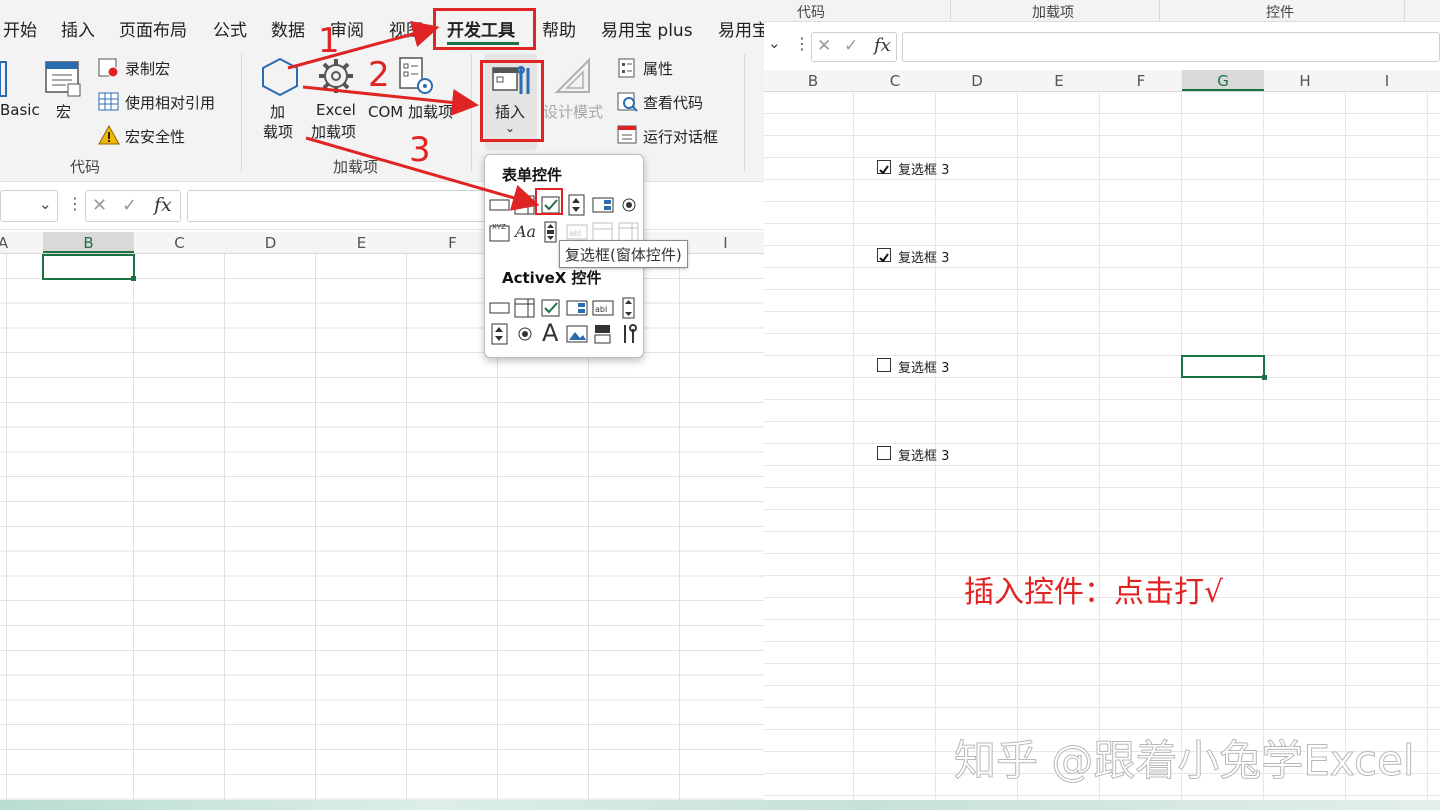 This screenshot has height=810, width=1440. I want to click on formula-buttons: ✕ ✓ fx, so click(854, 47).